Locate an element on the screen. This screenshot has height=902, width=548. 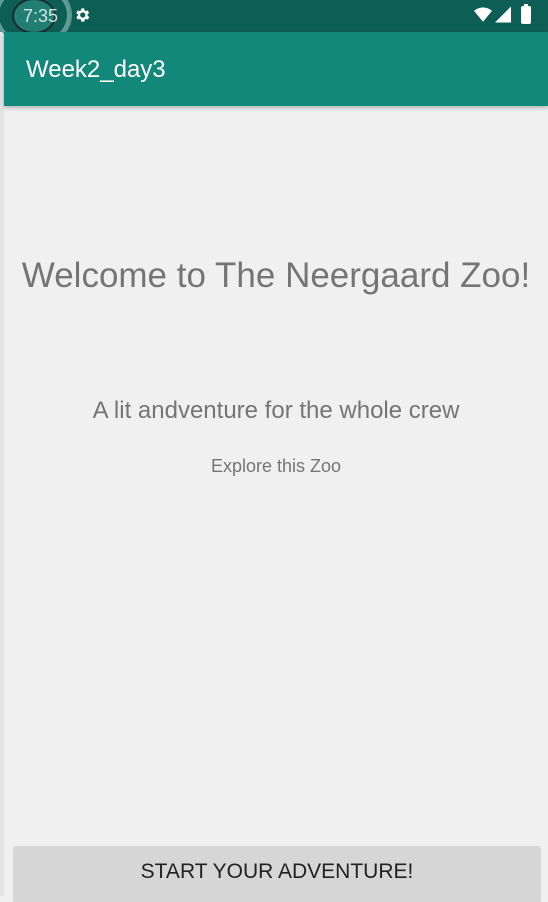
explore-text: Explore this Zoo is located at coordinates (276, 466).